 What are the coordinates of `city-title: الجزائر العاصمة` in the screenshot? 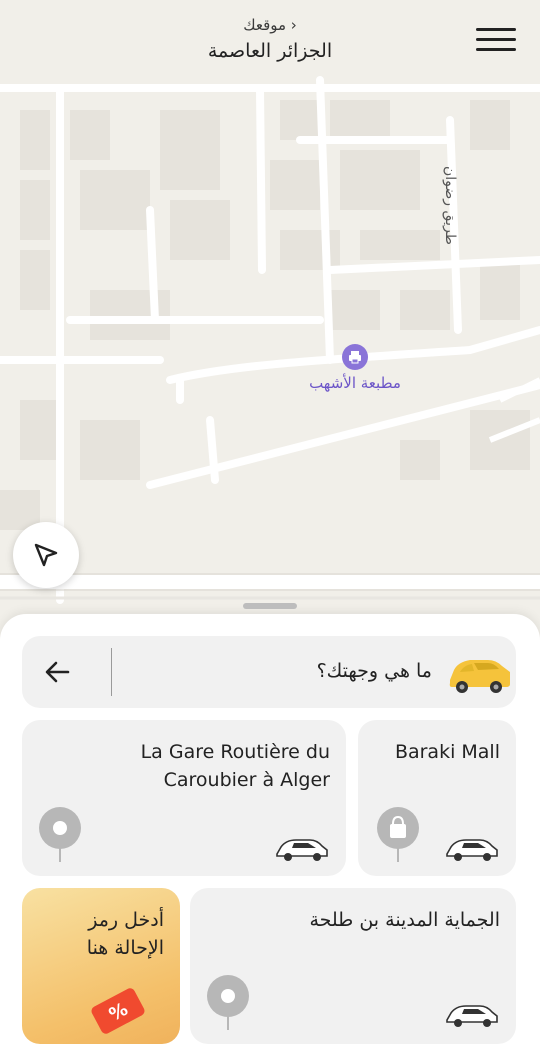 It's located at (270, 51).